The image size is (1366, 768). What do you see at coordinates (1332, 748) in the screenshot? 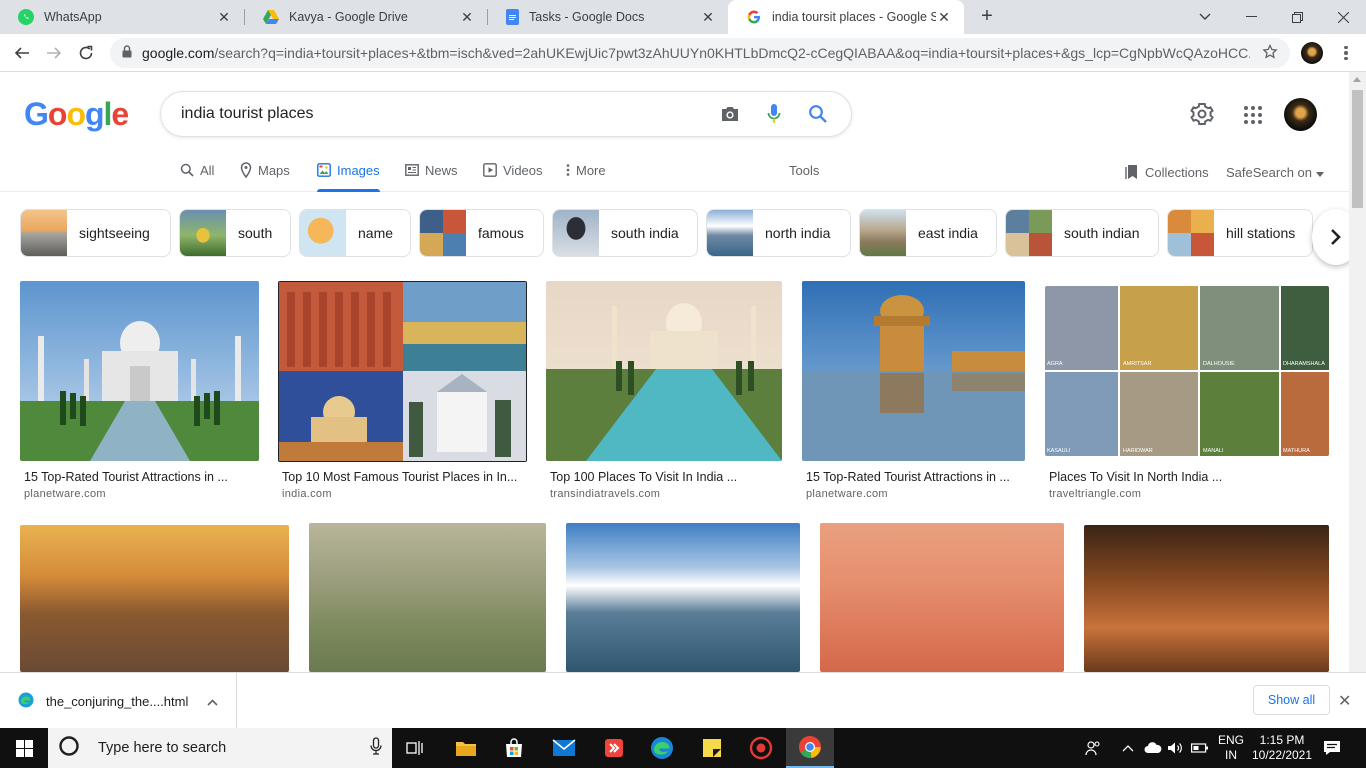
I see `notifications-icon` at bounding box center [1332, 748].